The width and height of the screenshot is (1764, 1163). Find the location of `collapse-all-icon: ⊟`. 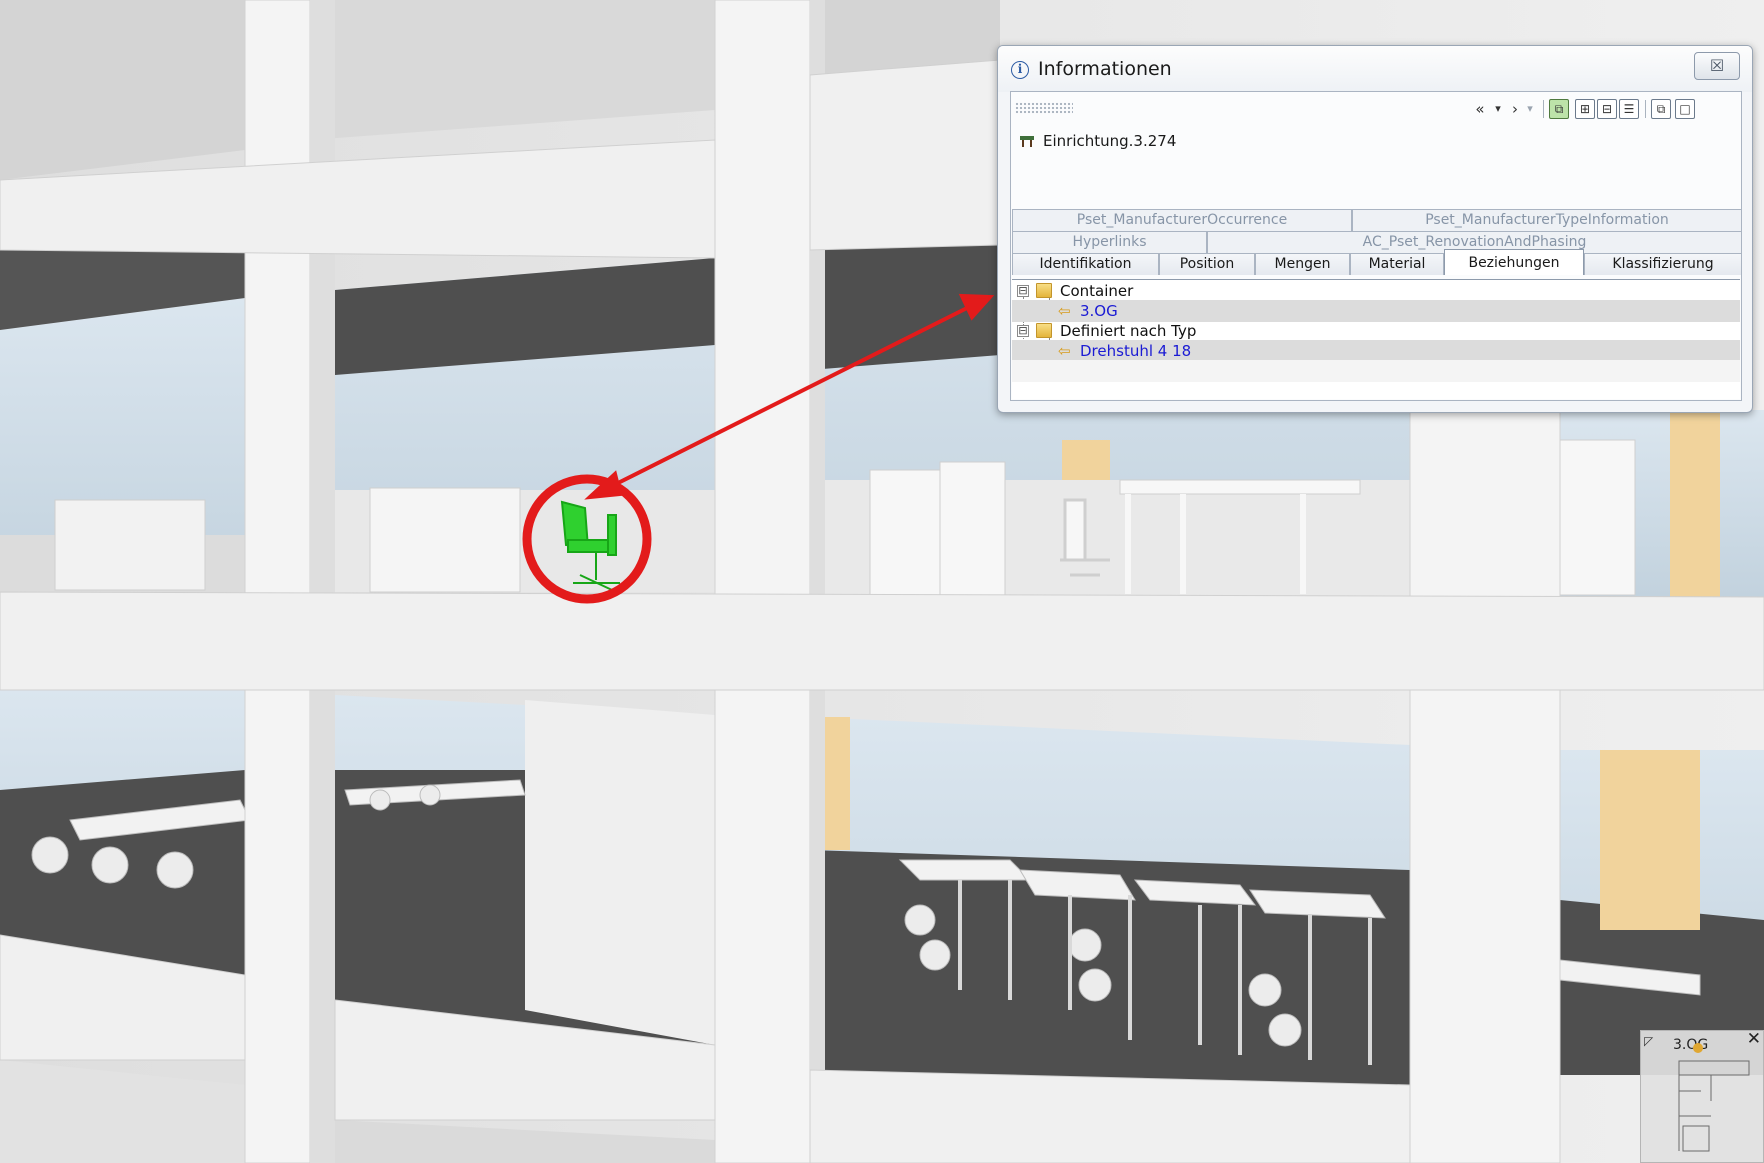

collapse-all-icon: ⊟ is located at coordinates (1607, 109).